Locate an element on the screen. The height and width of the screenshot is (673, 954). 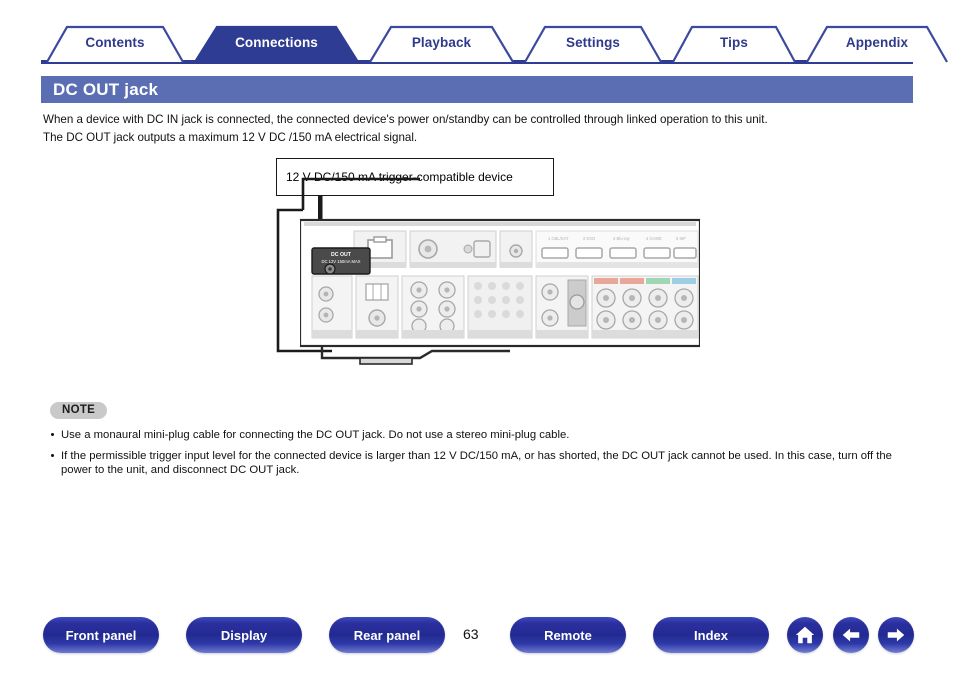
svg-text: 3 Blu-ray is located at coordinates (622, 238).